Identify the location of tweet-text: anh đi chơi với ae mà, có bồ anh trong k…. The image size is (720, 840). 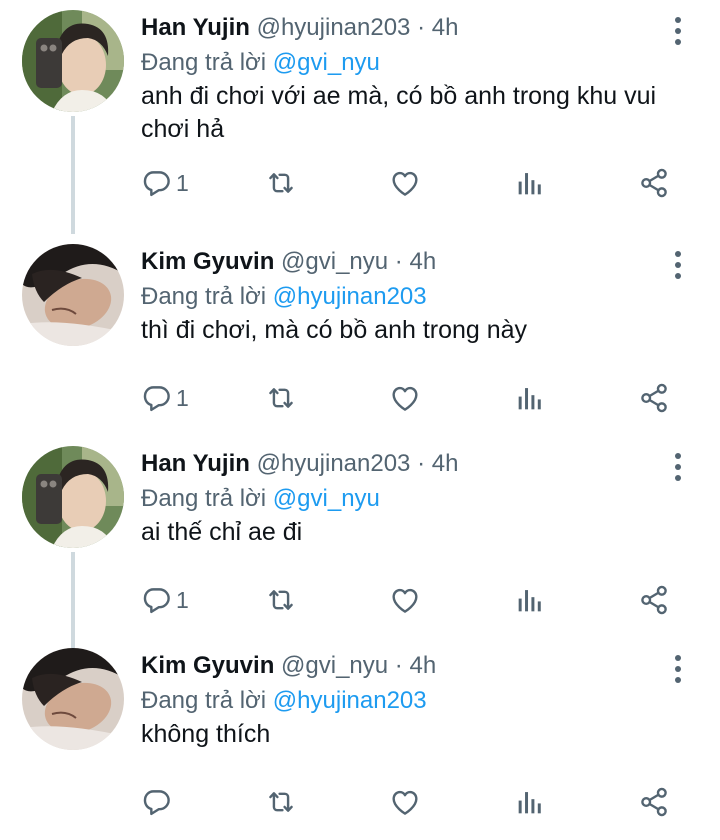
(399, 112).